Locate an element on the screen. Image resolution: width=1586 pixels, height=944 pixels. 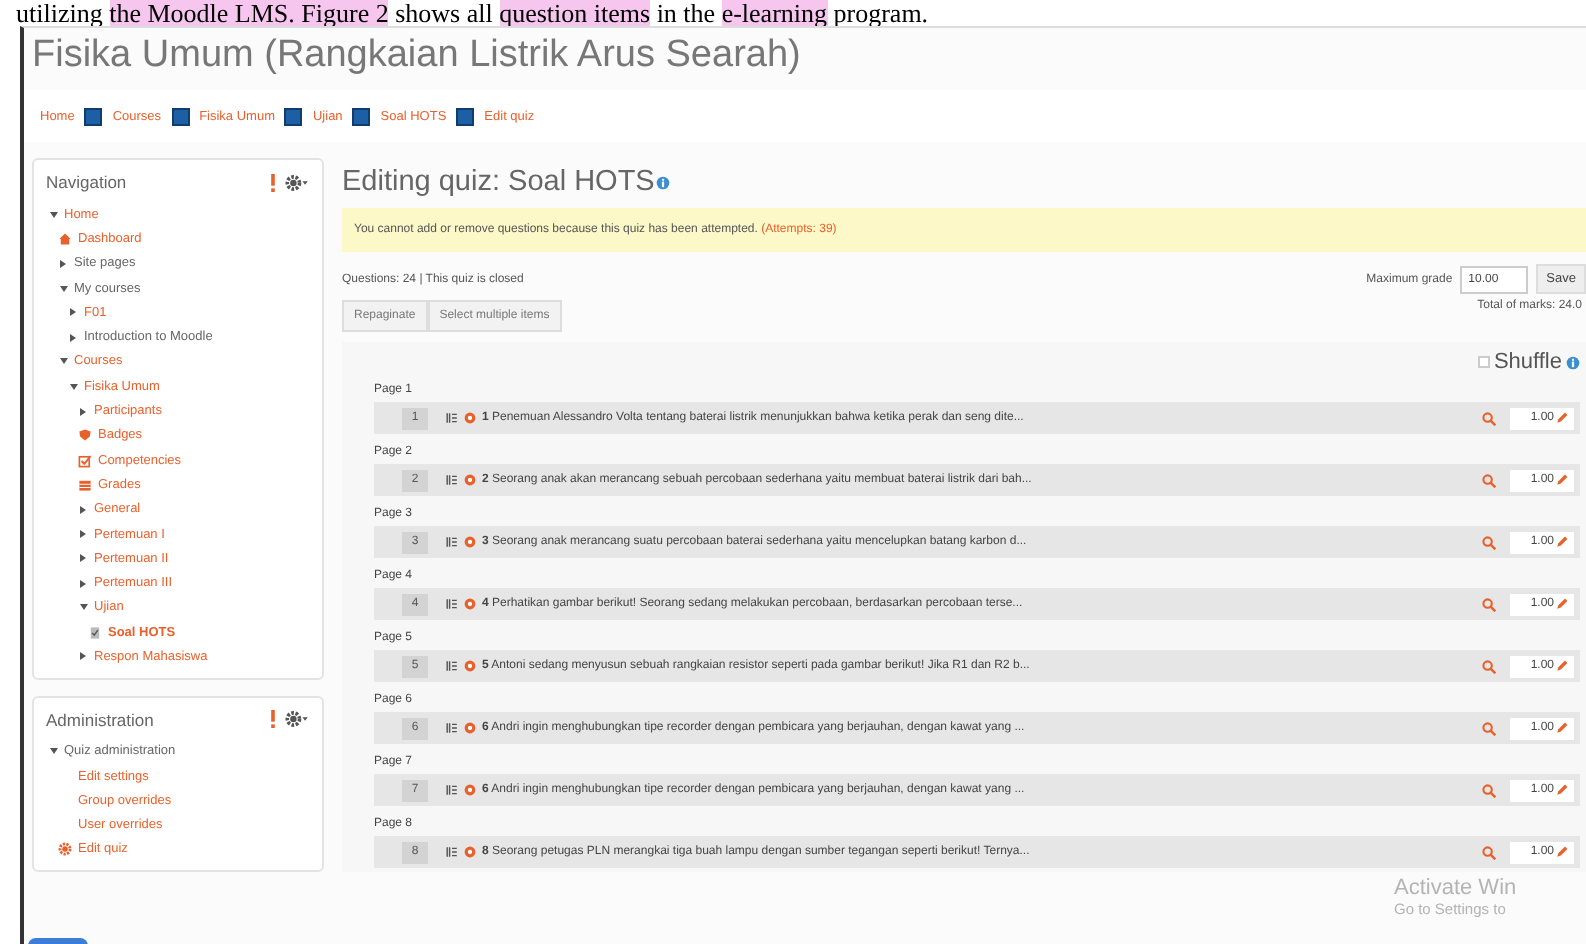
block-title: Navigation is located at coordinates (86, 182).